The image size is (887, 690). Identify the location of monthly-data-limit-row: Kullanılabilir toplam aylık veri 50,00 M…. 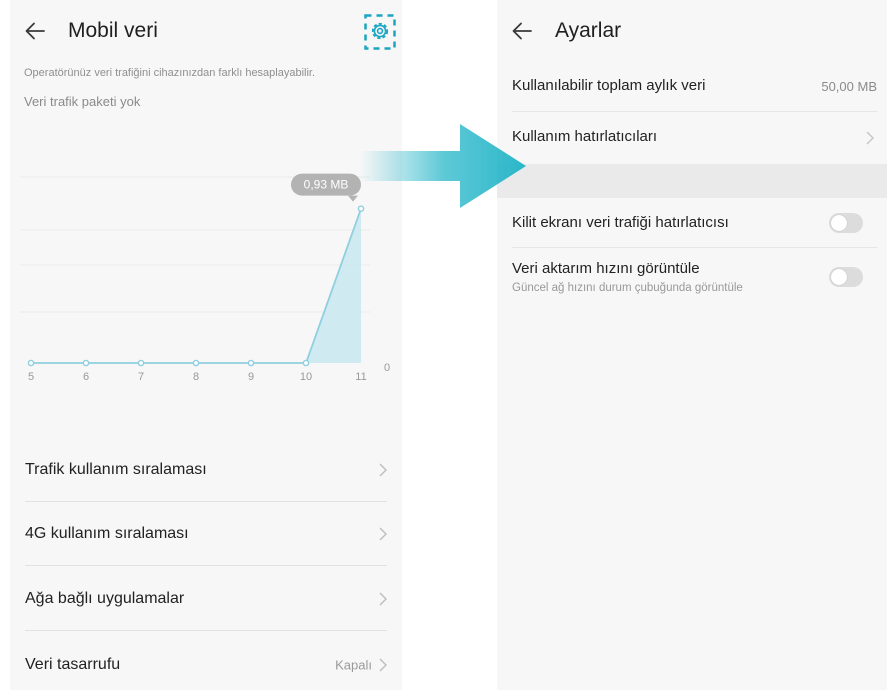
(692, 87).